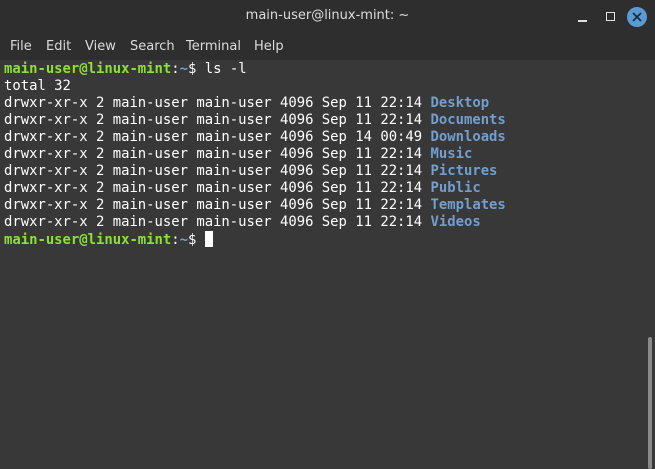  What do you see at coordinates (583, 17) in the screenshot?
I see `minimize-button` at bounding box center [583, 17].